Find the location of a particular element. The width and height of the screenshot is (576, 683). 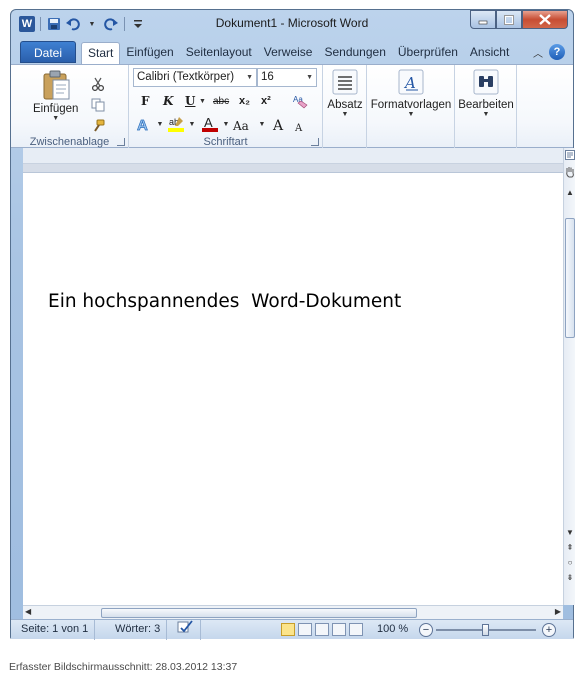

horizontal-scroll-thumb is located at coordinates (259, 613).